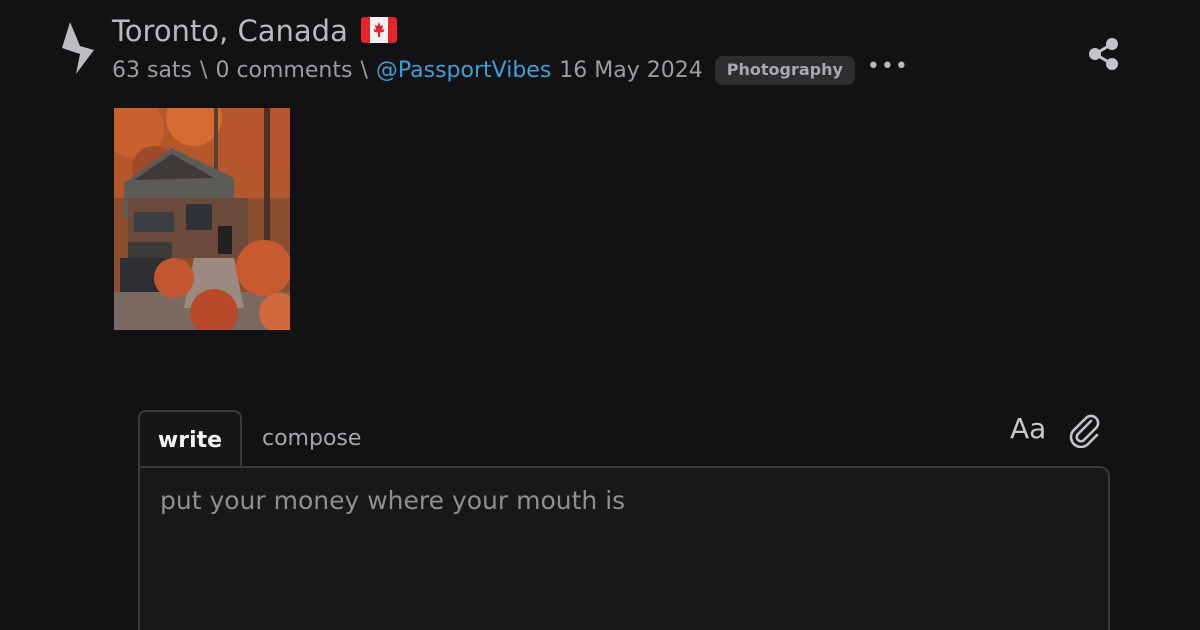 This screenshot has height=630, width=1200. I want to click on post-image, so click(202, 219).